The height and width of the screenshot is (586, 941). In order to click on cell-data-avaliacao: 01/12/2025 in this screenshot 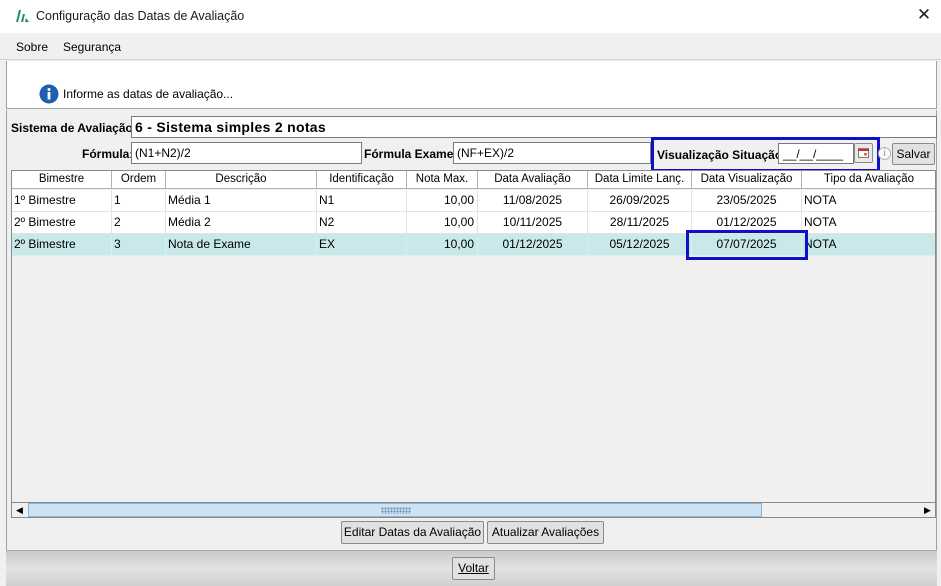, I will do `click(533, 245)`.